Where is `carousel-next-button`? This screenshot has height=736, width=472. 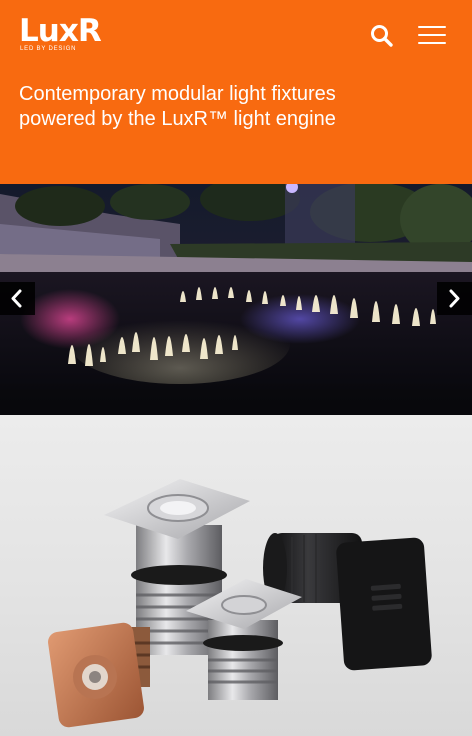
carousel-next-button is located at coordinates (454, 298).